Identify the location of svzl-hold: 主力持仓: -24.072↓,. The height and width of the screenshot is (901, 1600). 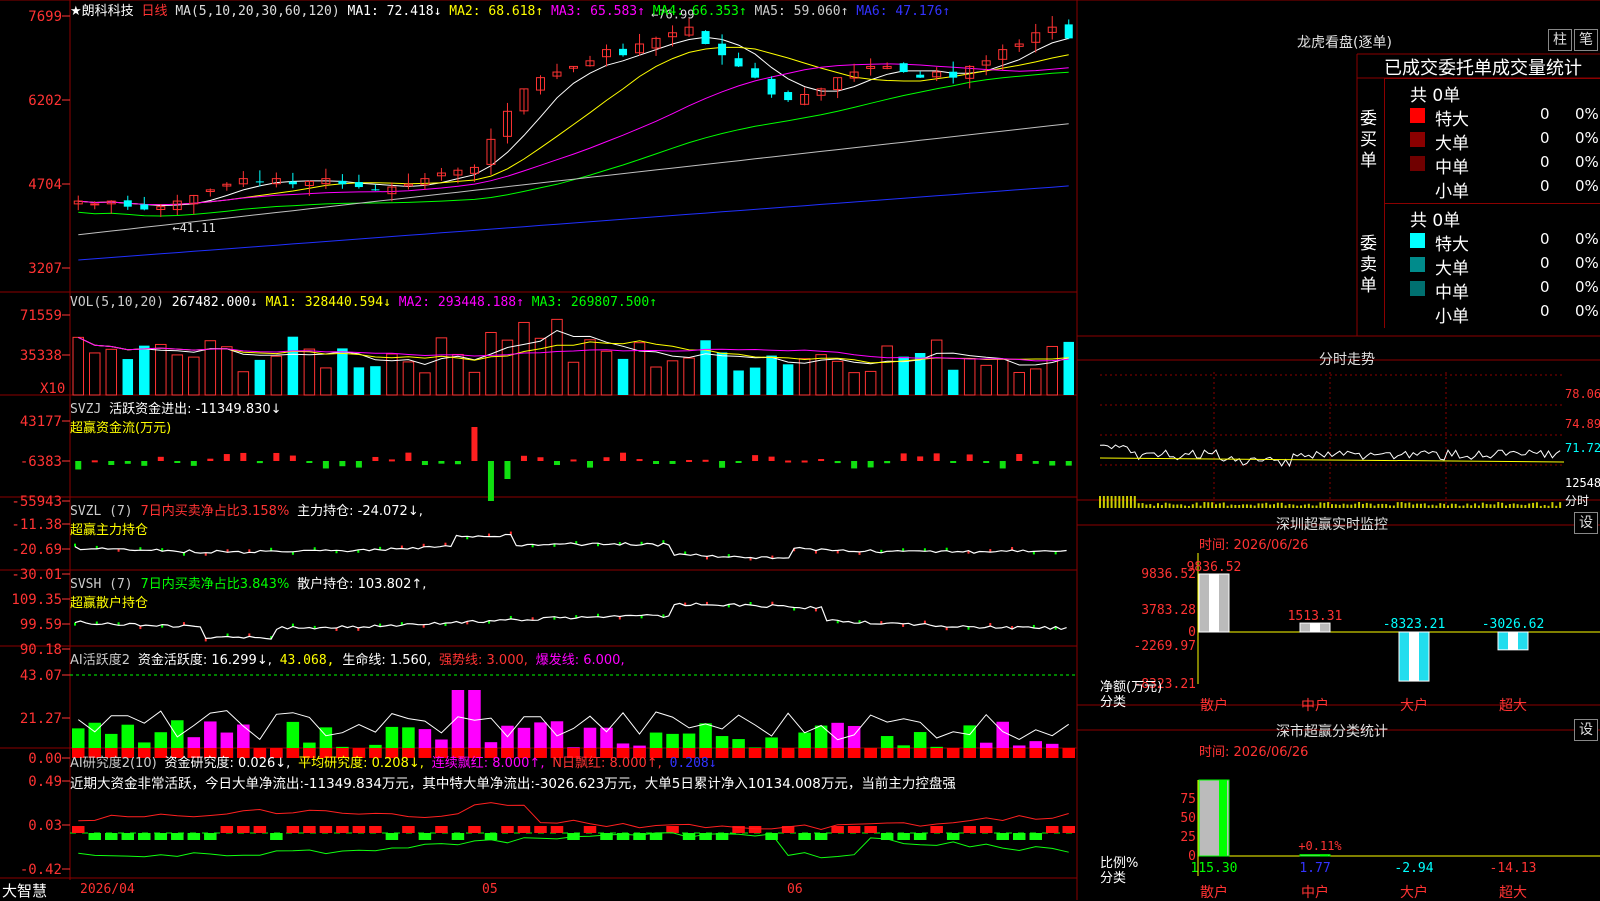
(360, 511).